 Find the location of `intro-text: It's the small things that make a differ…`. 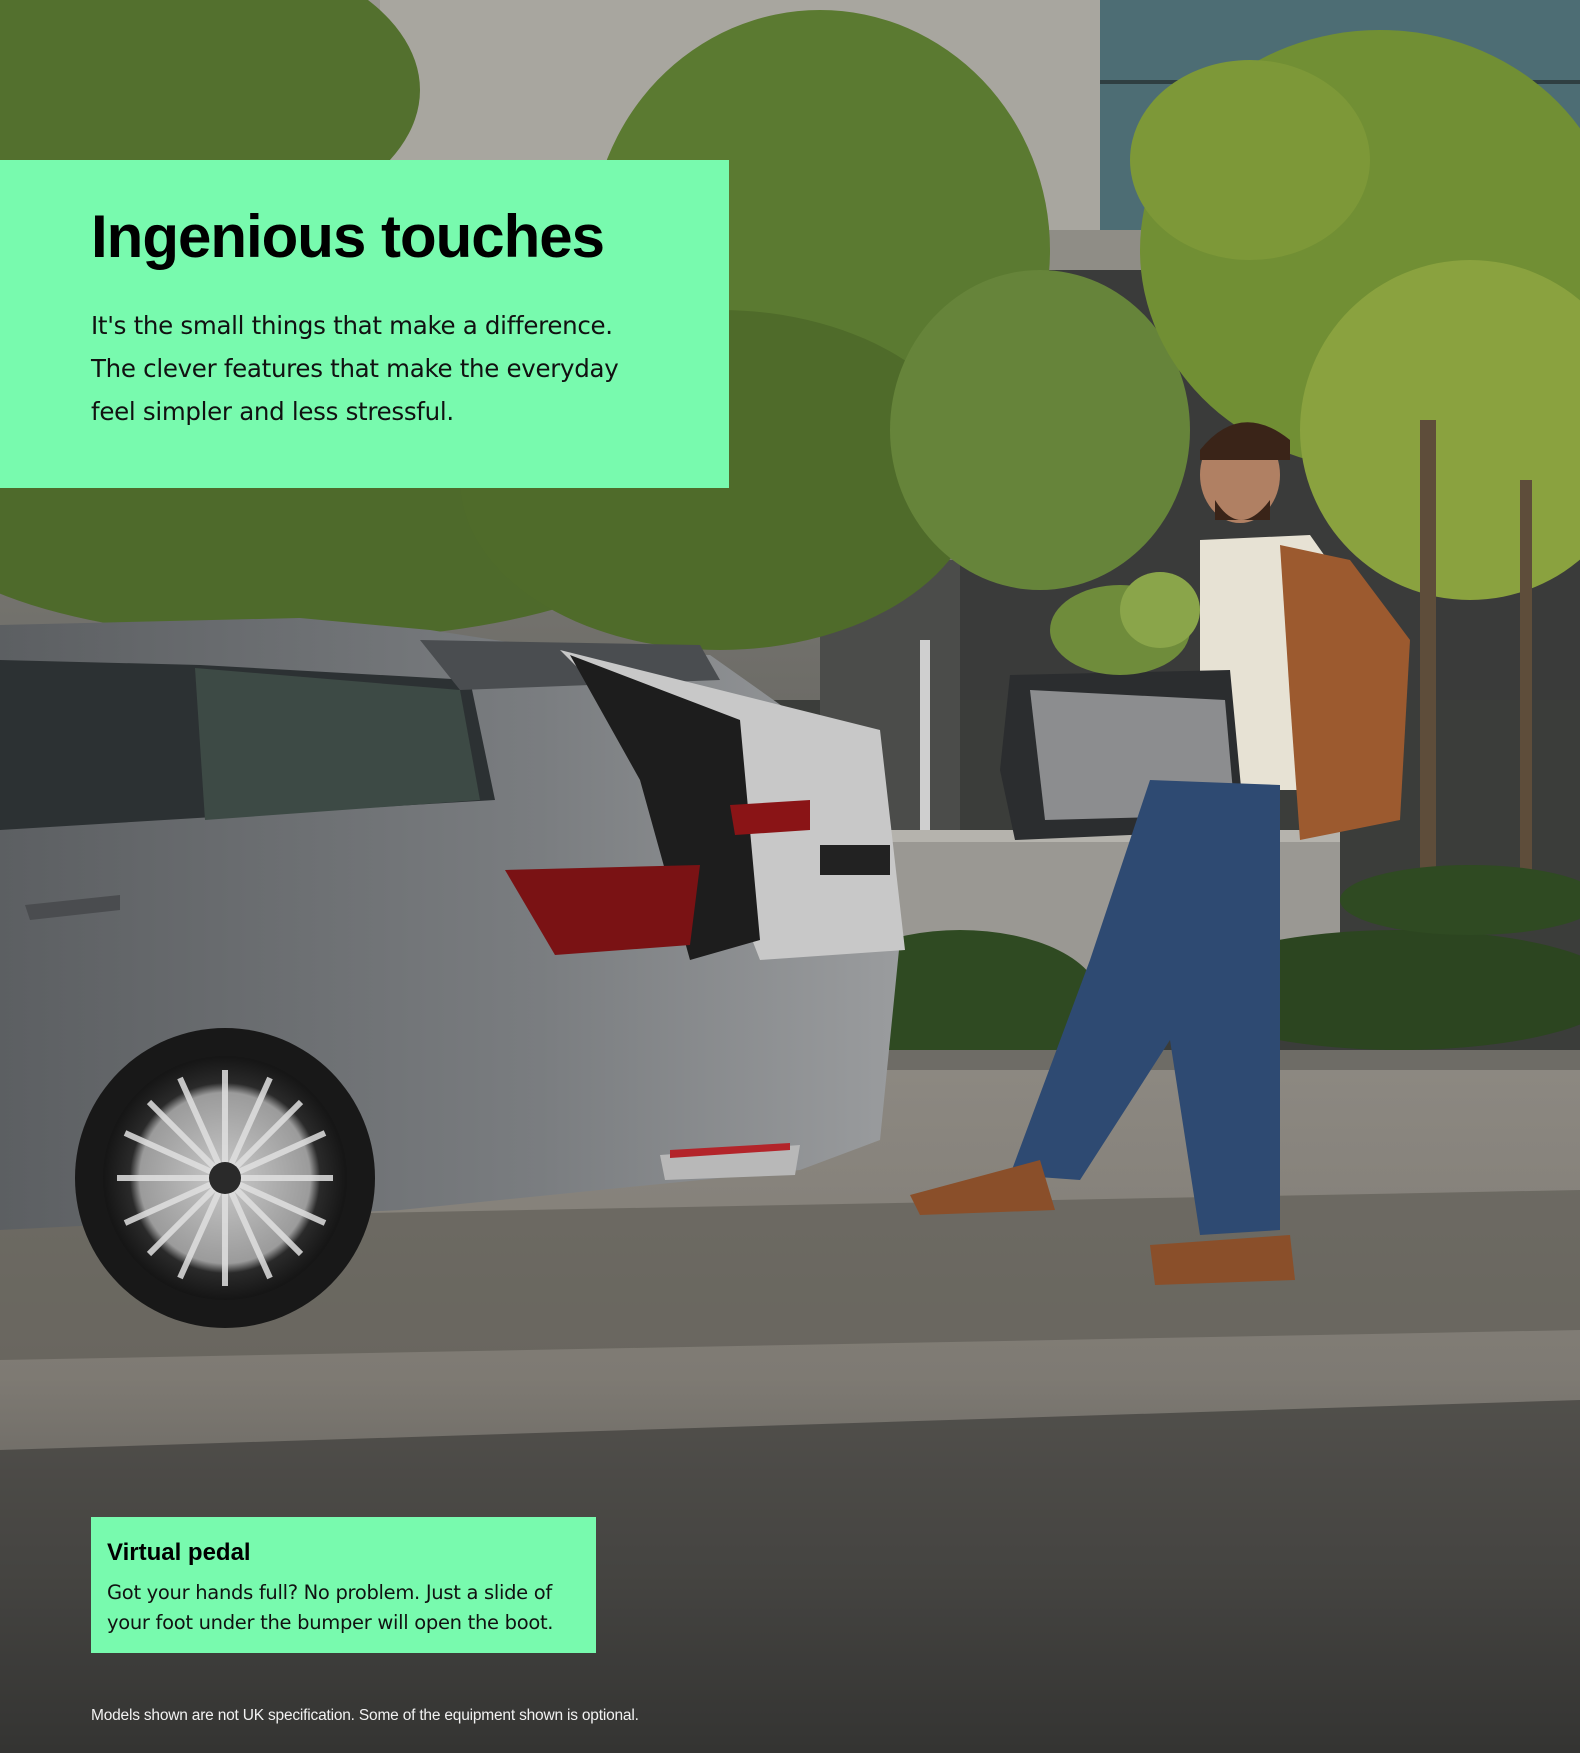

intro-text: It's the small things that make a differ… is located at coordinates (355, 368).